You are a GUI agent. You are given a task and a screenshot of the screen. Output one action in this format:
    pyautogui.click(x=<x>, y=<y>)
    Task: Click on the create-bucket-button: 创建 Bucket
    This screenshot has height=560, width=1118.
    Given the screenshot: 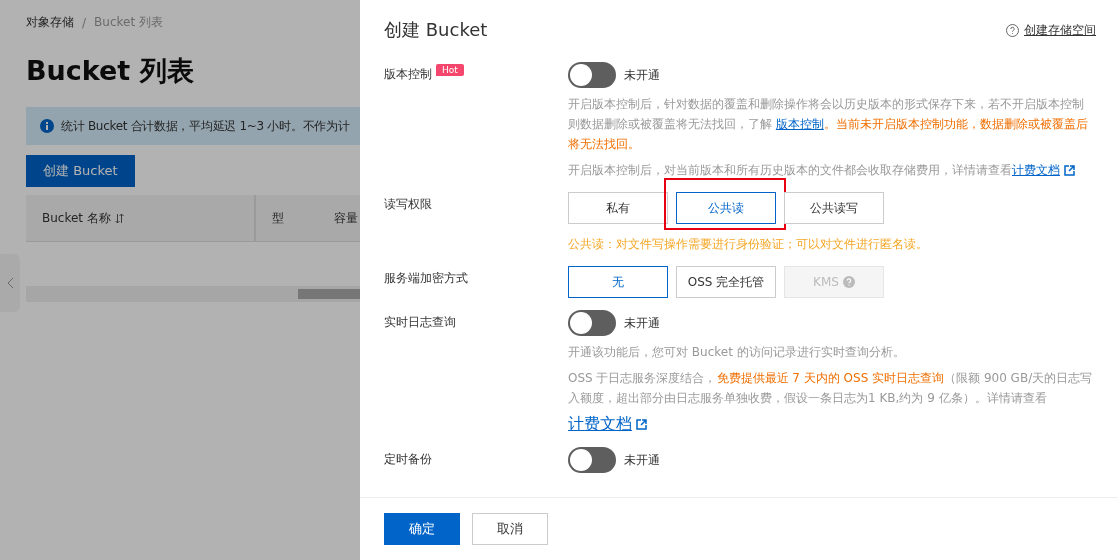 What is the action you would take?
    pyautogui.click(x=80, y=171)
    